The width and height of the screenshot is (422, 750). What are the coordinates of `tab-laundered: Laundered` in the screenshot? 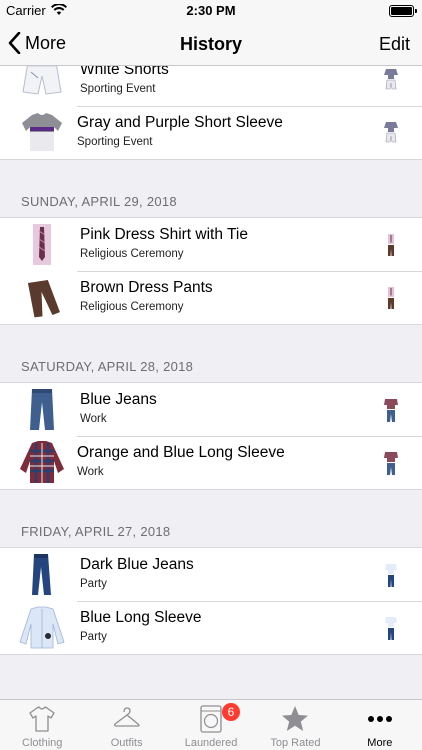 It's located at (211, 725).